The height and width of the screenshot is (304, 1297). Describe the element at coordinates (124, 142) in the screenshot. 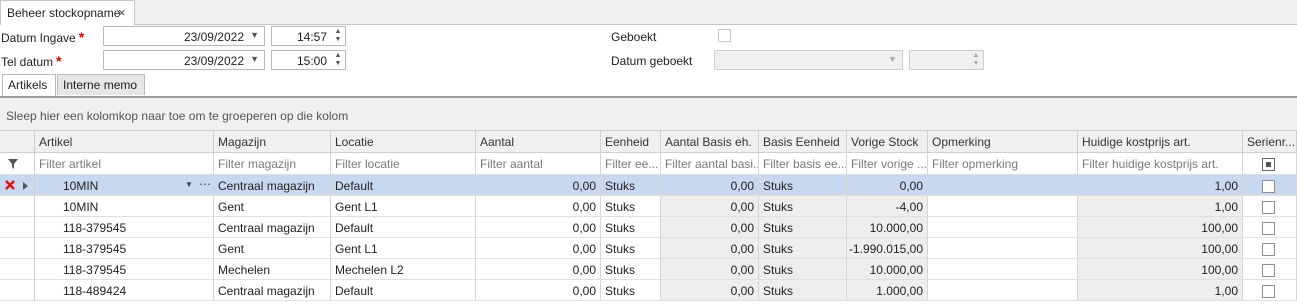

I see `column-header-artikel: Artikel` at that location.